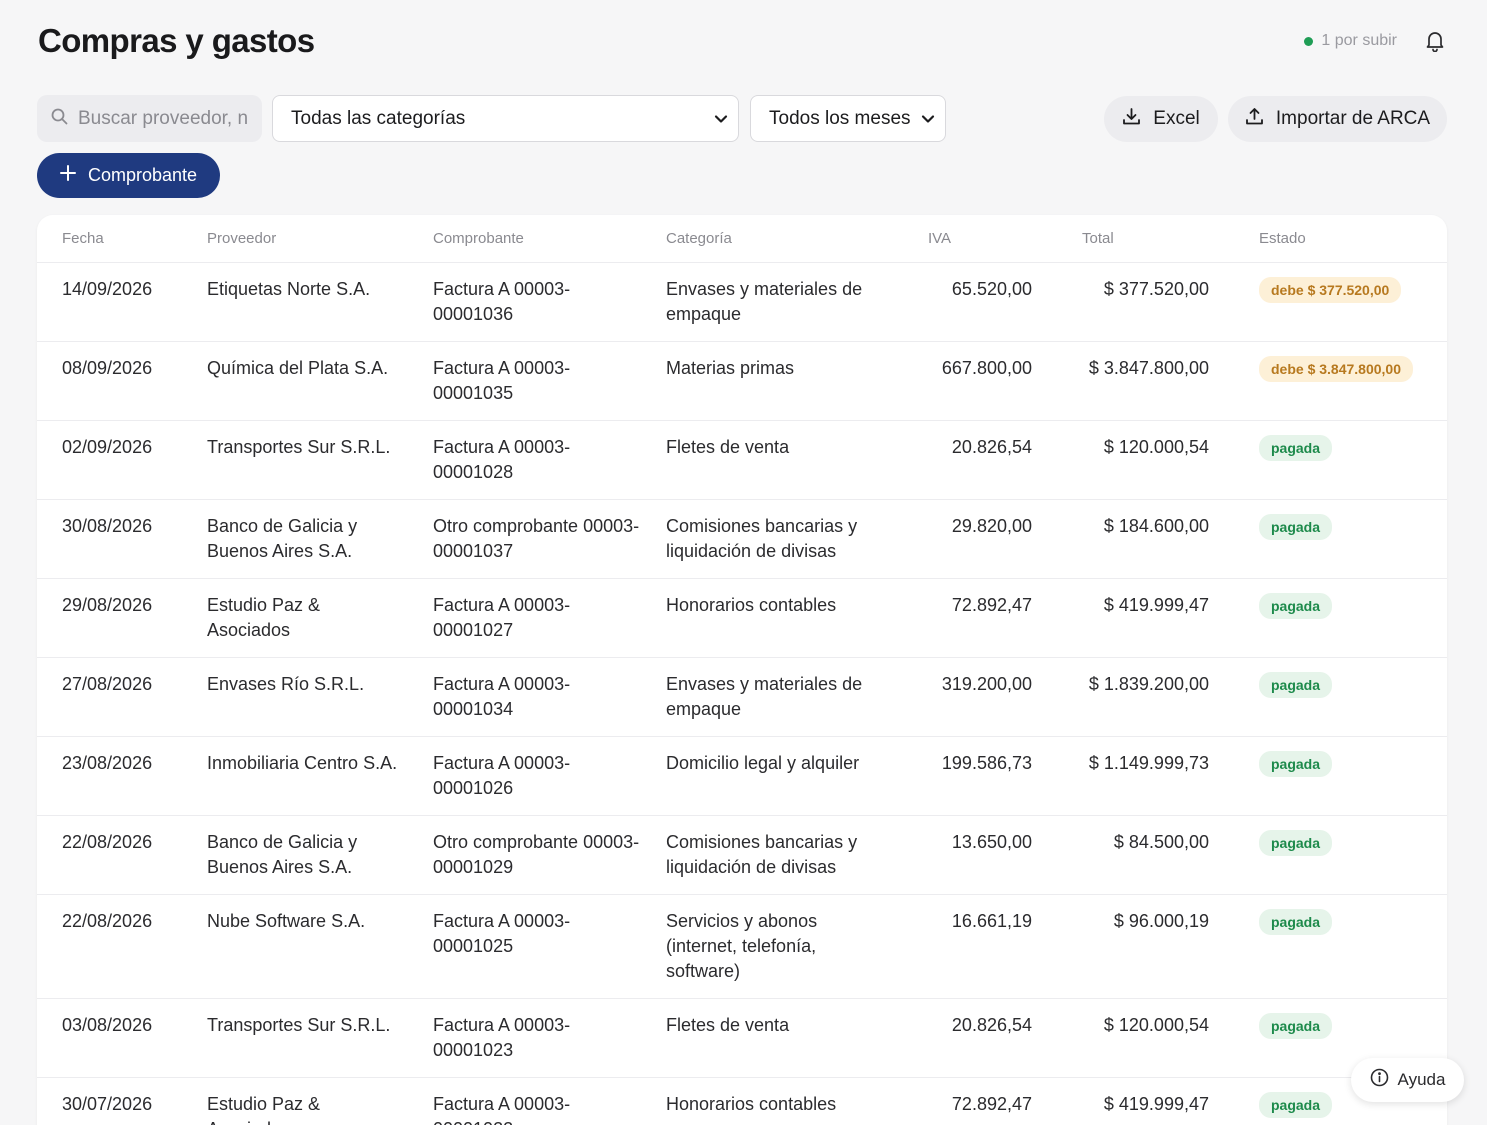 The width and height of the screenshot is (1487, 1125). What do you see at coordinates (59, 119) in the screenshot?
I see `search-icon` at bounding box center [59, 119].